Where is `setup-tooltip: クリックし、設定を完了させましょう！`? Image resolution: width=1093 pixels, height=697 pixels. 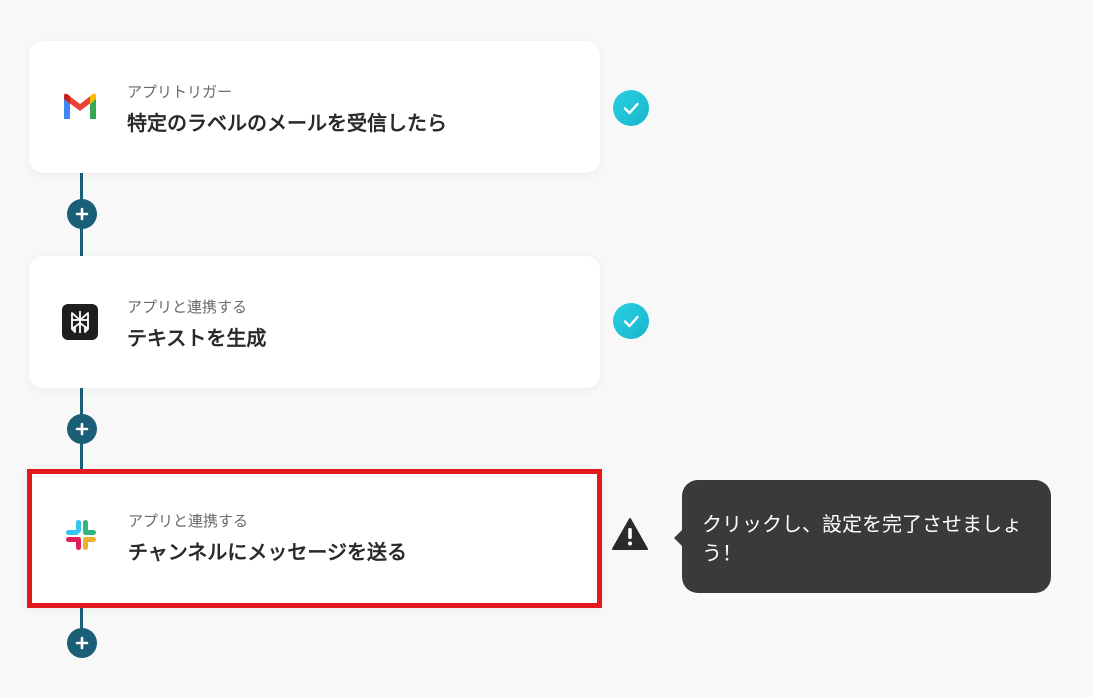 setup-tooltip: クリックし、設定を完了させましょう！ is located at coordinates (862, 536).